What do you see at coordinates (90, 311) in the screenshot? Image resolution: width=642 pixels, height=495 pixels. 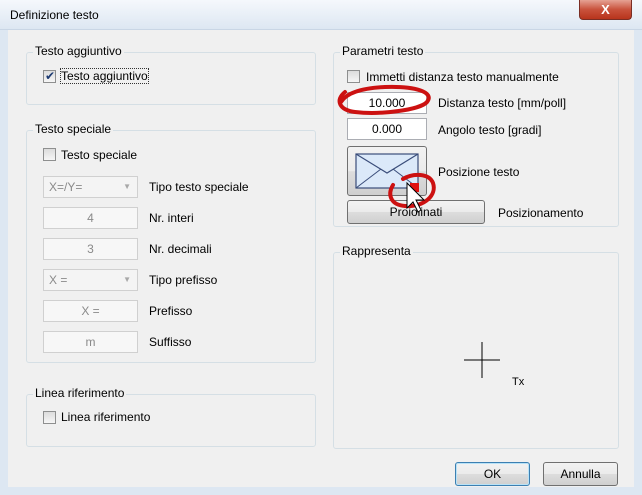 I see `prefisso-field: X =` at bounding box center [90, 311].